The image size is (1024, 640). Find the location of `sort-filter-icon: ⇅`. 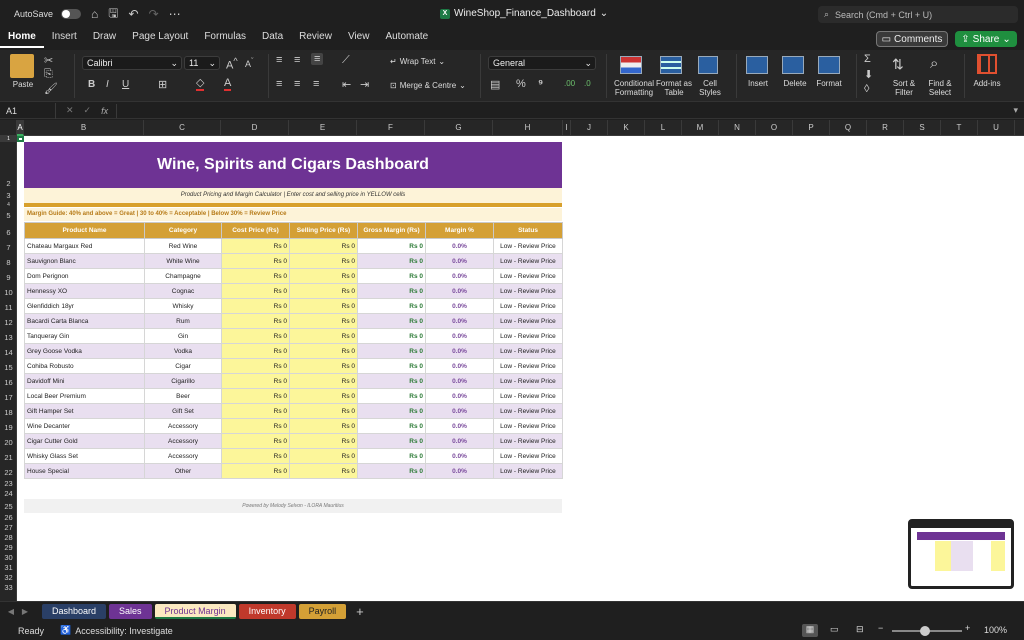

sort-filter-icon: ⇅ is located at coordinates (898, 64).